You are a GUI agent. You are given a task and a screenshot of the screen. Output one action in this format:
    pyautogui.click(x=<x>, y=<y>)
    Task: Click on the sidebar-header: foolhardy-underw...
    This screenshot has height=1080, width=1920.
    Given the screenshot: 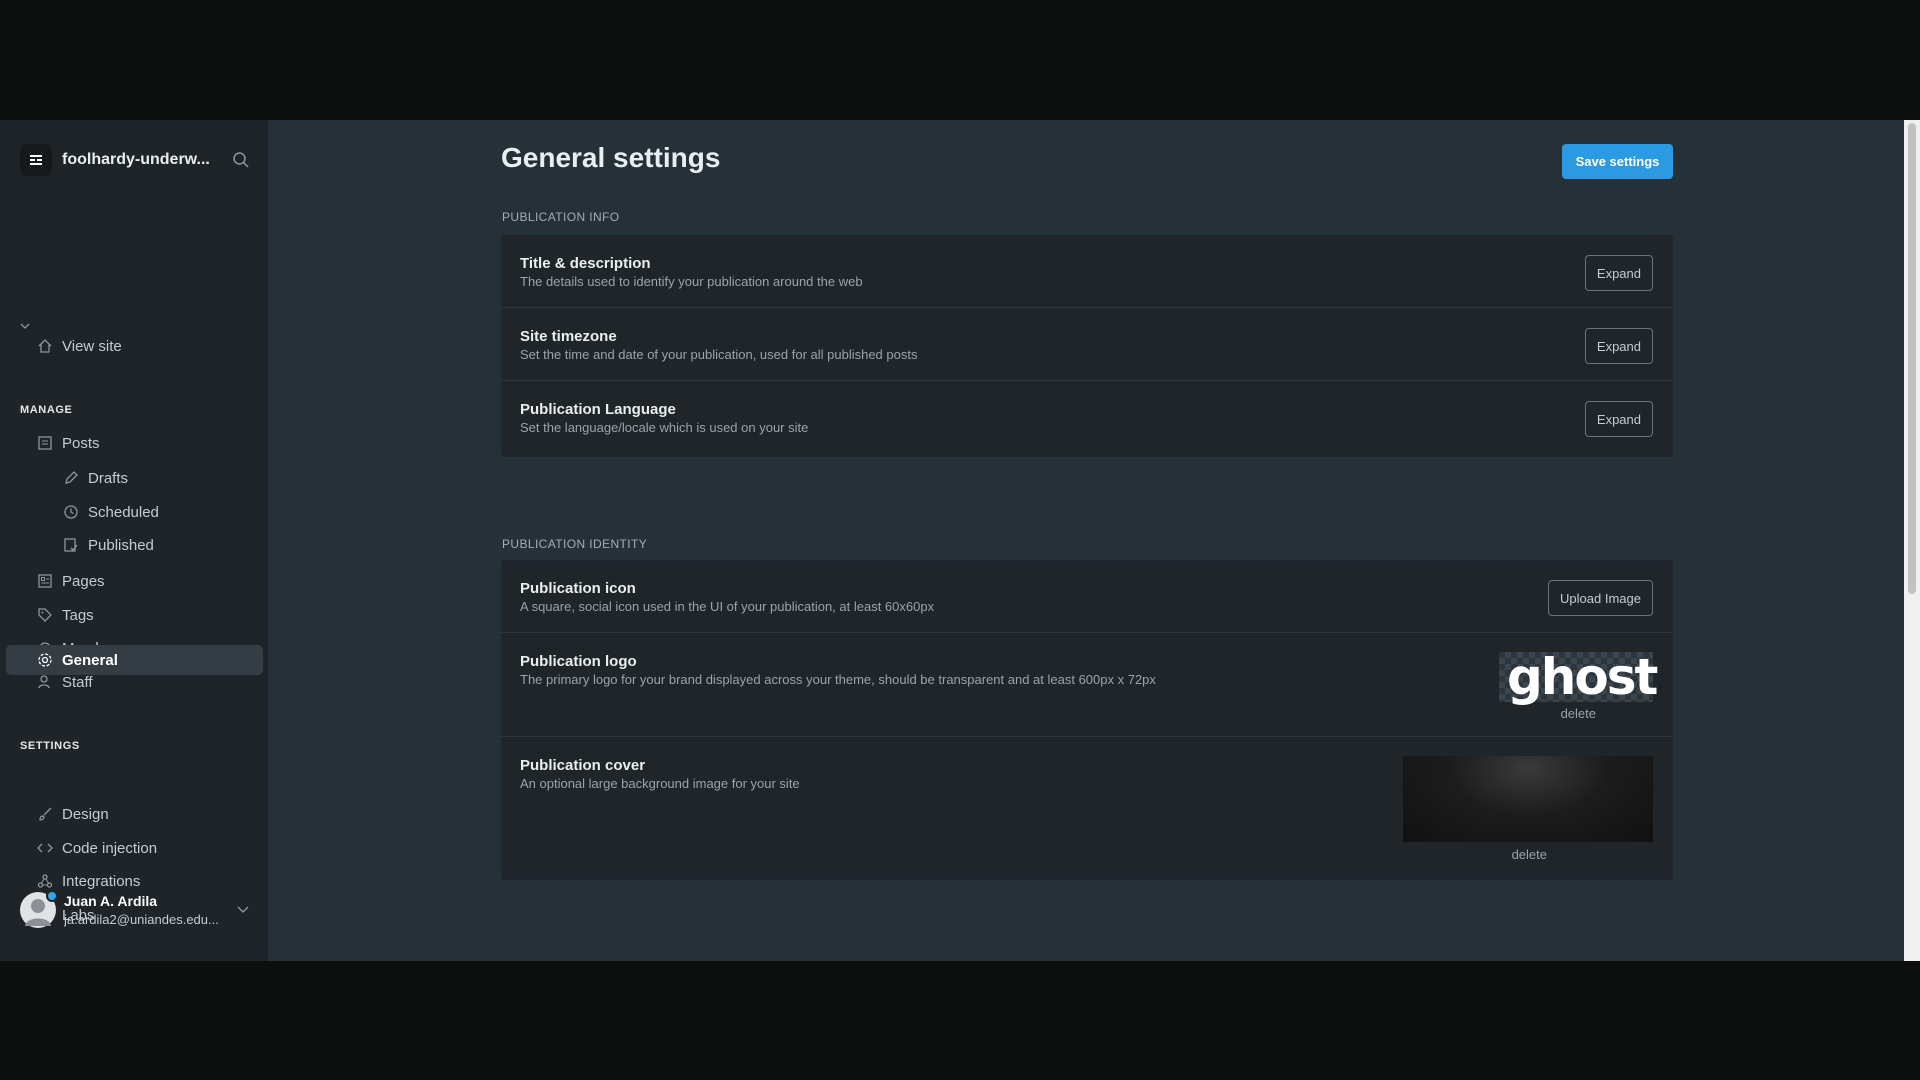 What is the action you would take?
    pyautogui.click(x=135, y=160)
    